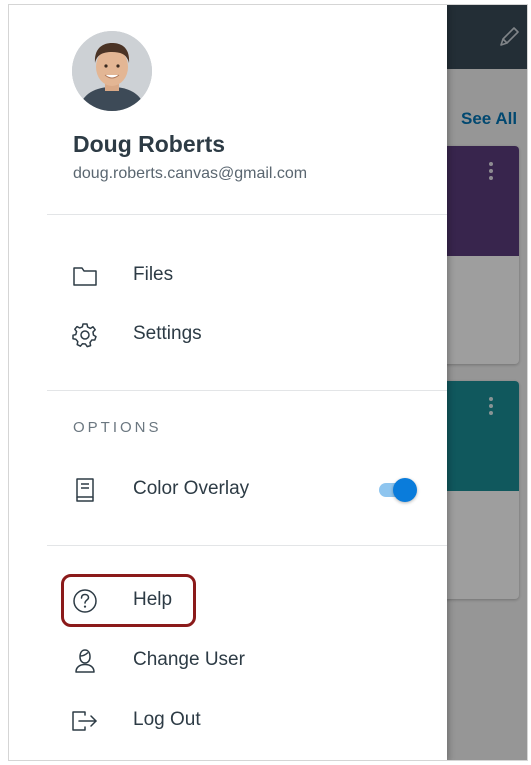 This screenshot has height=765, width=531. I want to click on folder-icon, so click(85, 276).